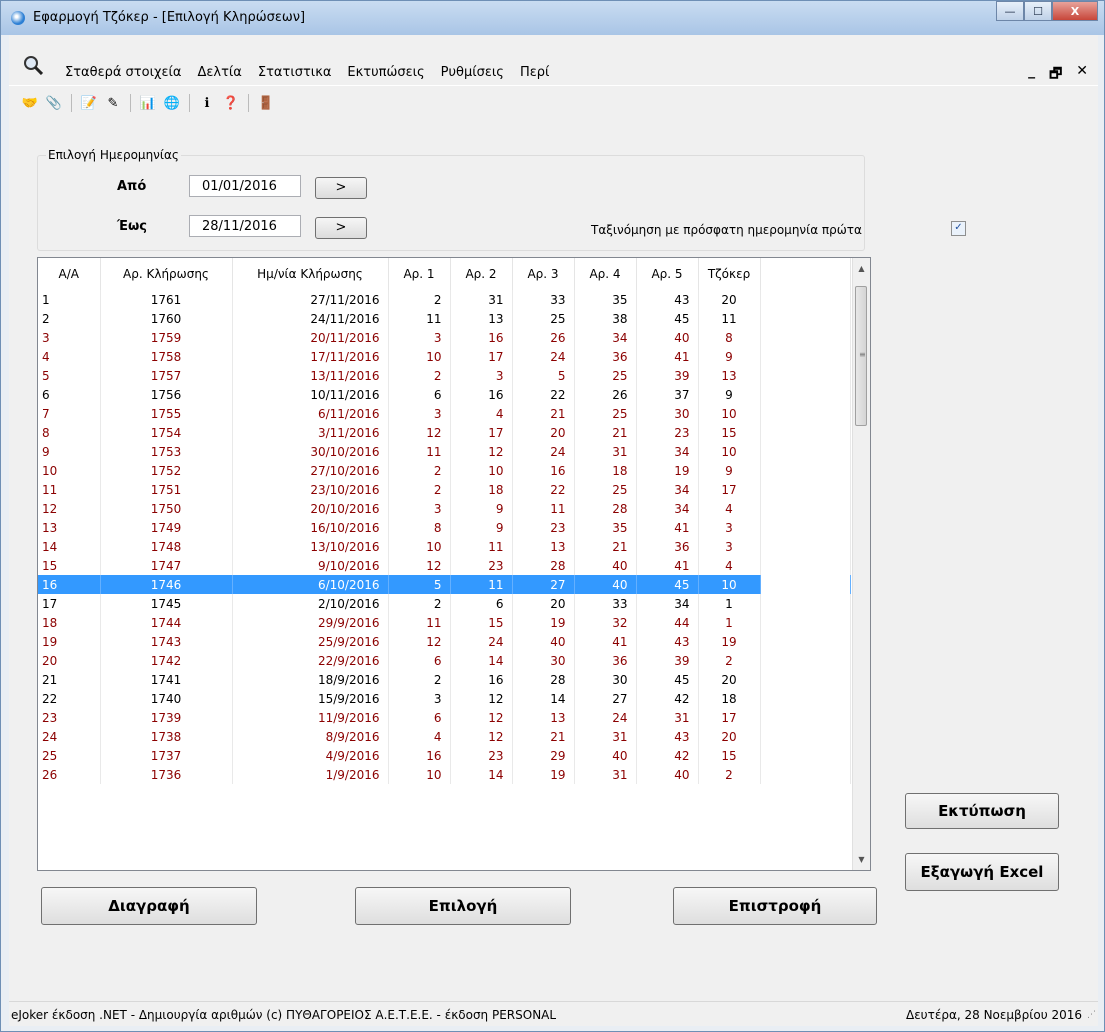  What do you see at coordinates (166, 274) in the screenshot?
I see `column-header: Αρ. Κλήρωσης` at bounding box center [166, 274].